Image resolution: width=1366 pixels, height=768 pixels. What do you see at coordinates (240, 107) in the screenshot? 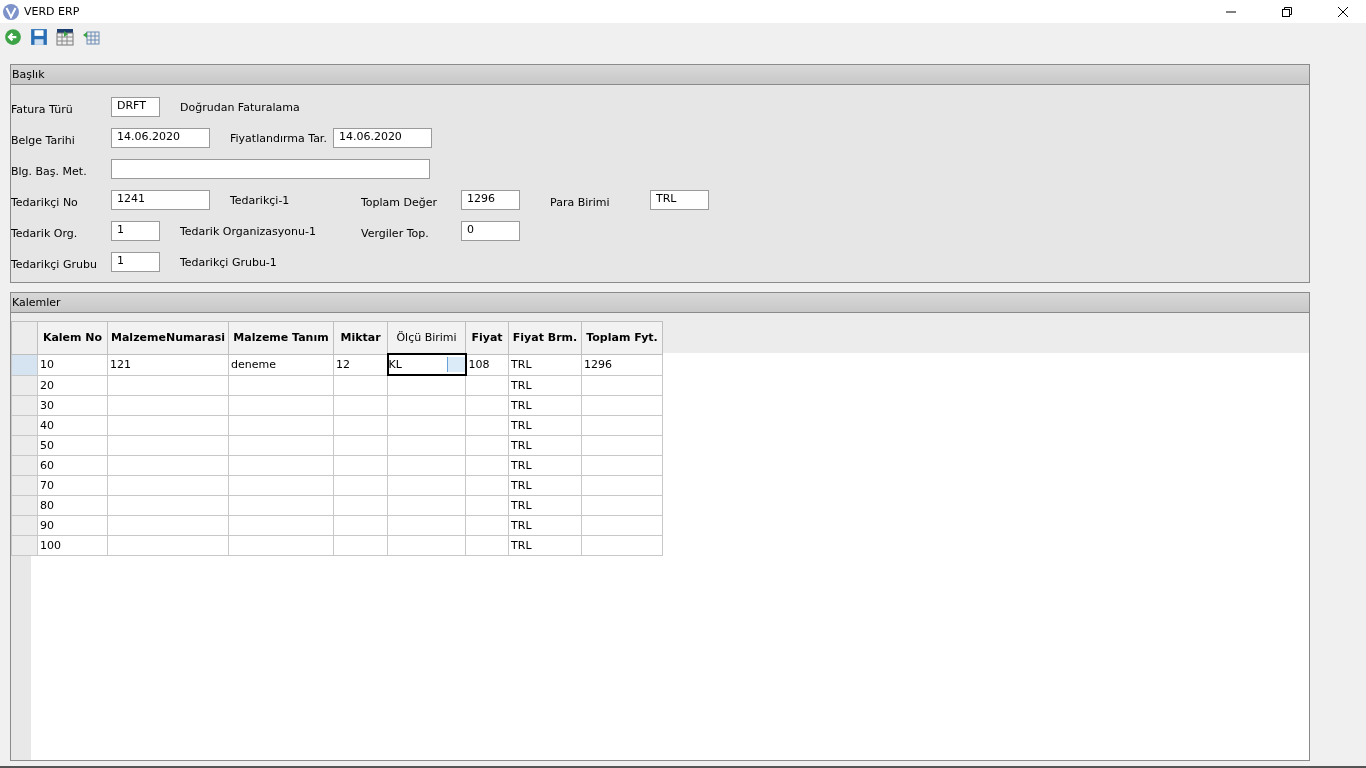
I see `field-description: Doğrudan Faturalama` at bounding box center [240, 107].